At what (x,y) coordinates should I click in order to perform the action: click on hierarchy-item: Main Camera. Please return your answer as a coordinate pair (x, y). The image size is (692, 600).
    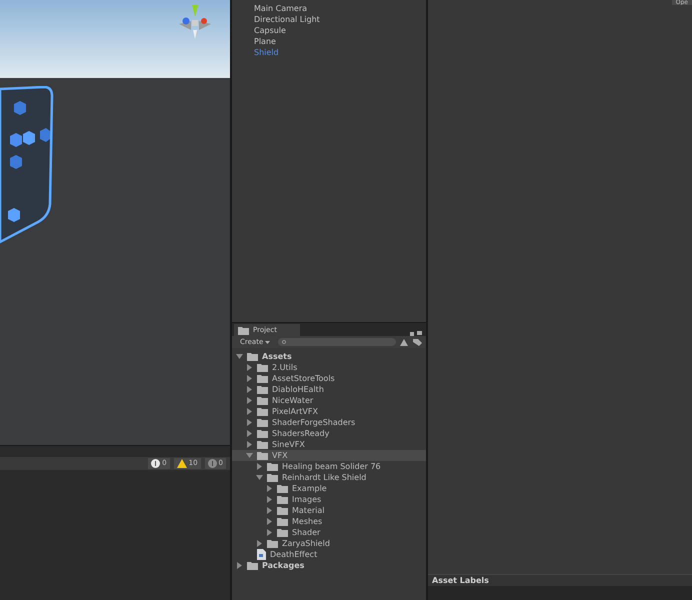
    Looking at the image, I should click on (329, 8).